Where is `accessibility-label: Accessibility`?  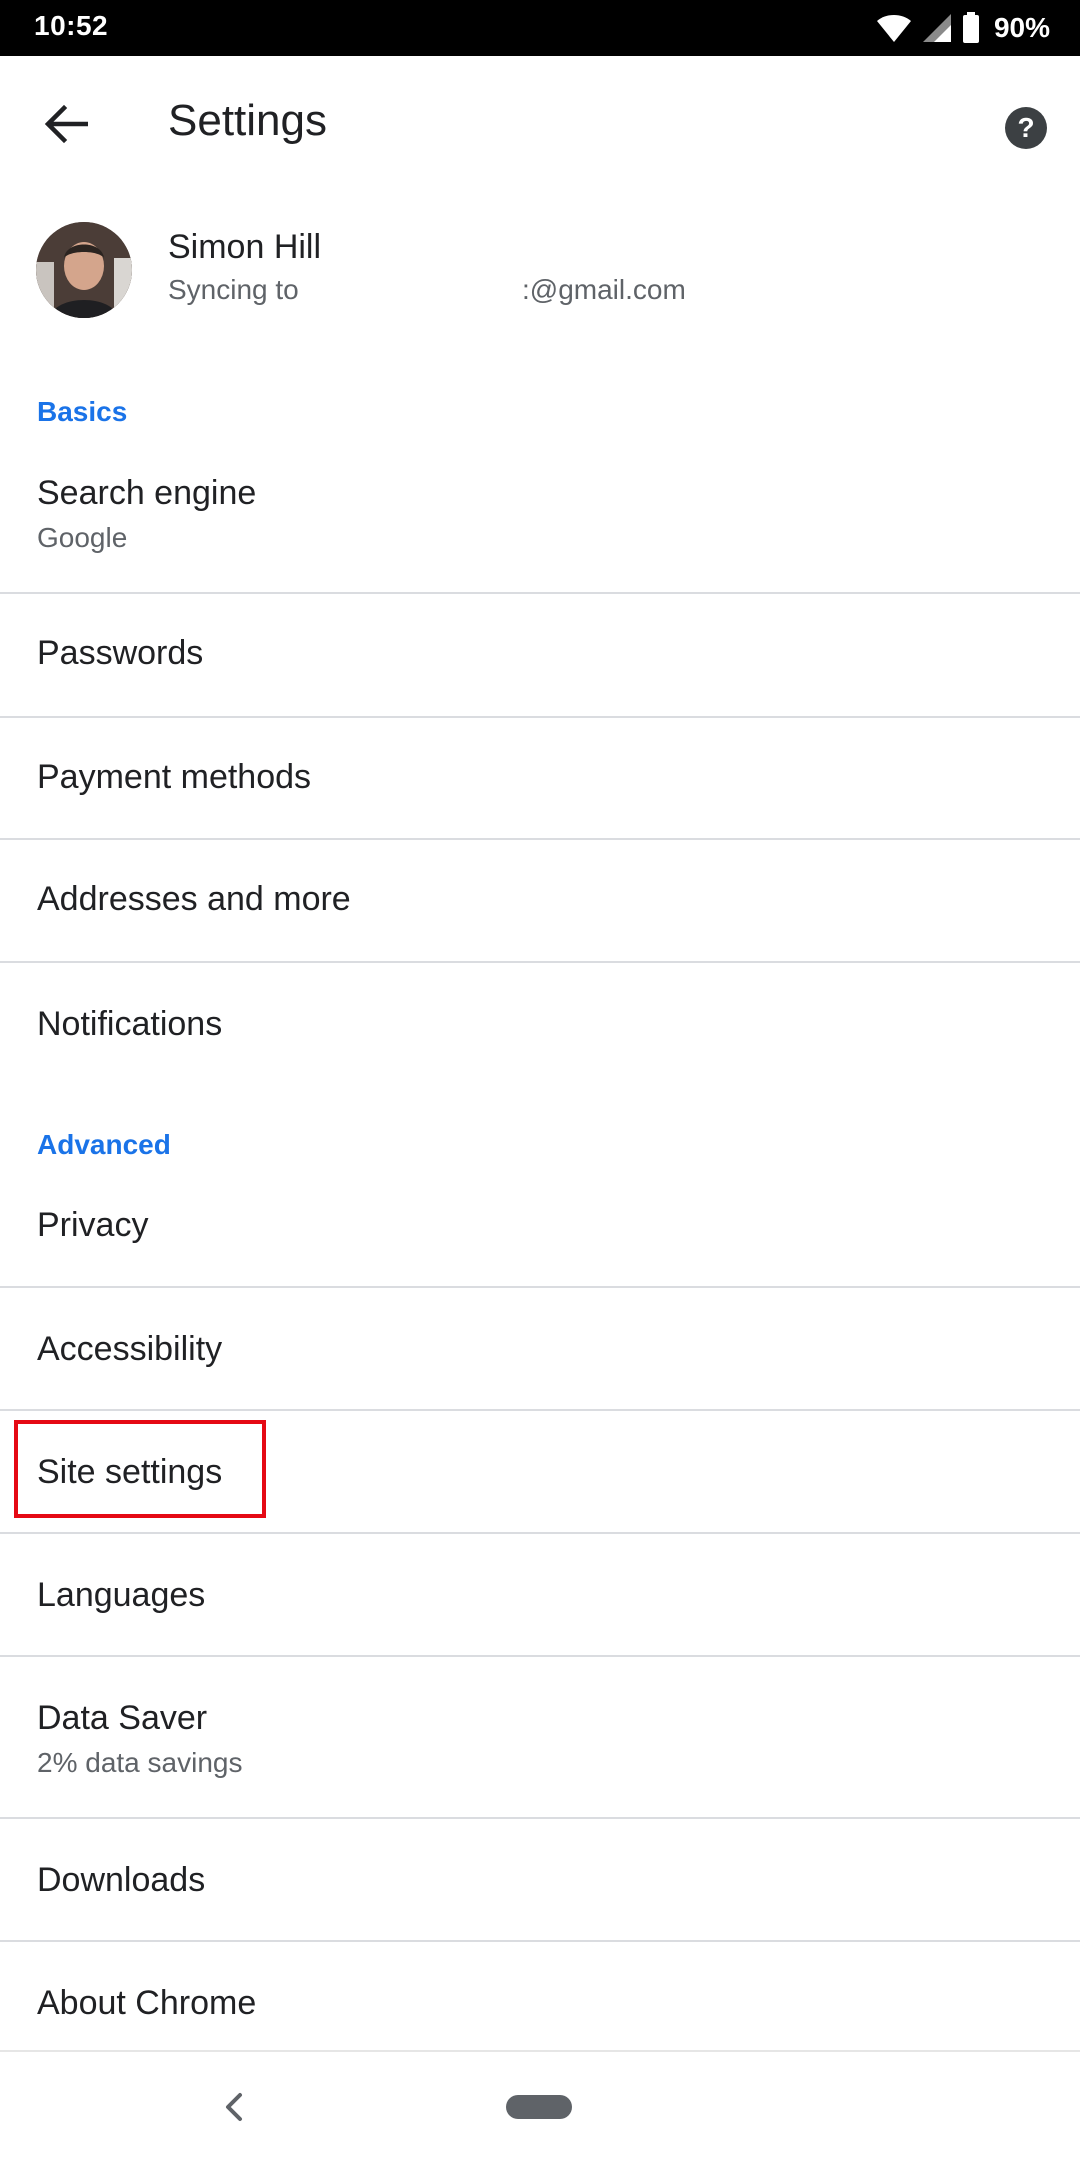
accessibility-label: Accessibility is located at coordinates (130, 1349).